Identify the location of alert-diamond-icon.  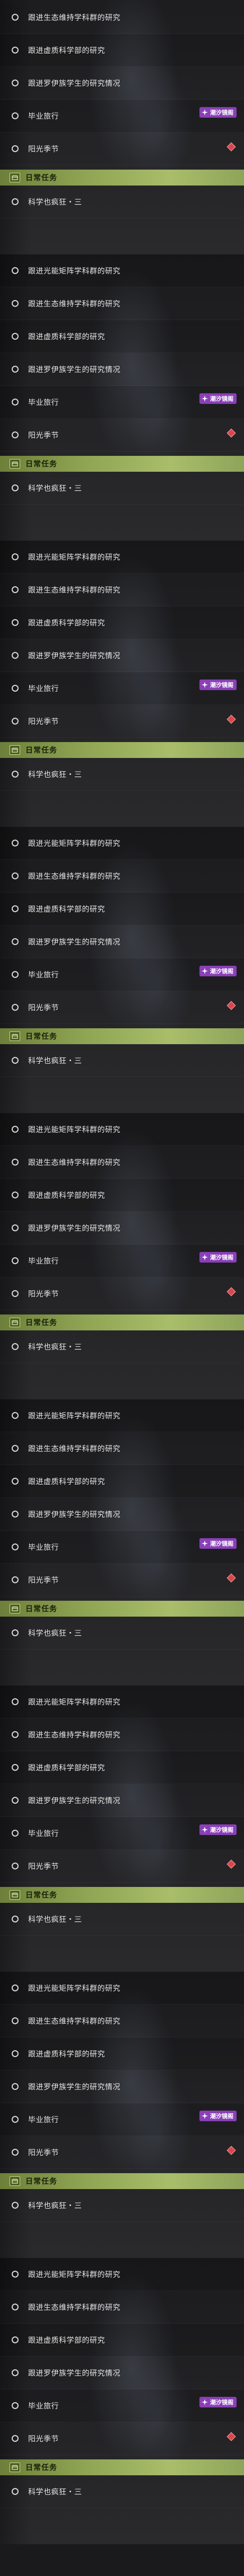
(231, 433).